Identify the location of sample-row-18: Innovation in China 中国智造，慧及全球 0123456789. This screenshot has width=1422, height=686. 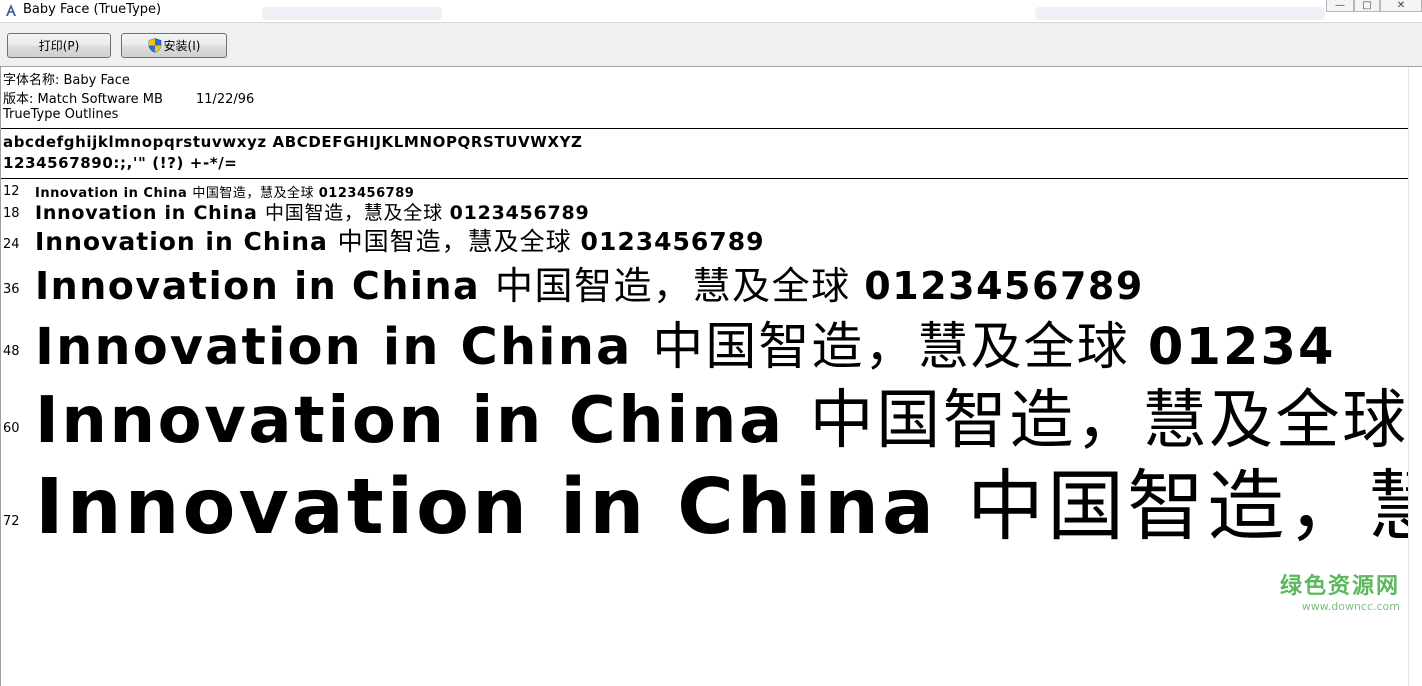
(312, 211).